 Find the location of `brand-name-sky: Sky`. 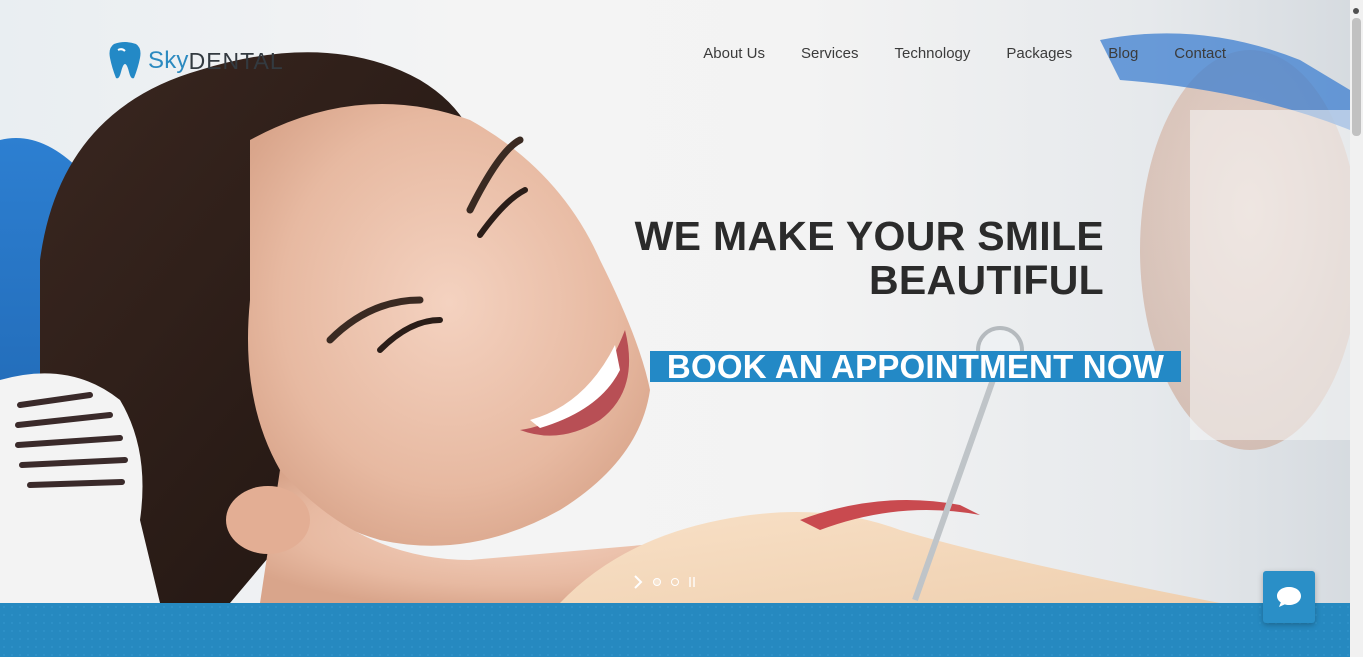

brand-name-sky: Sky is located at coordinates (168, 60).